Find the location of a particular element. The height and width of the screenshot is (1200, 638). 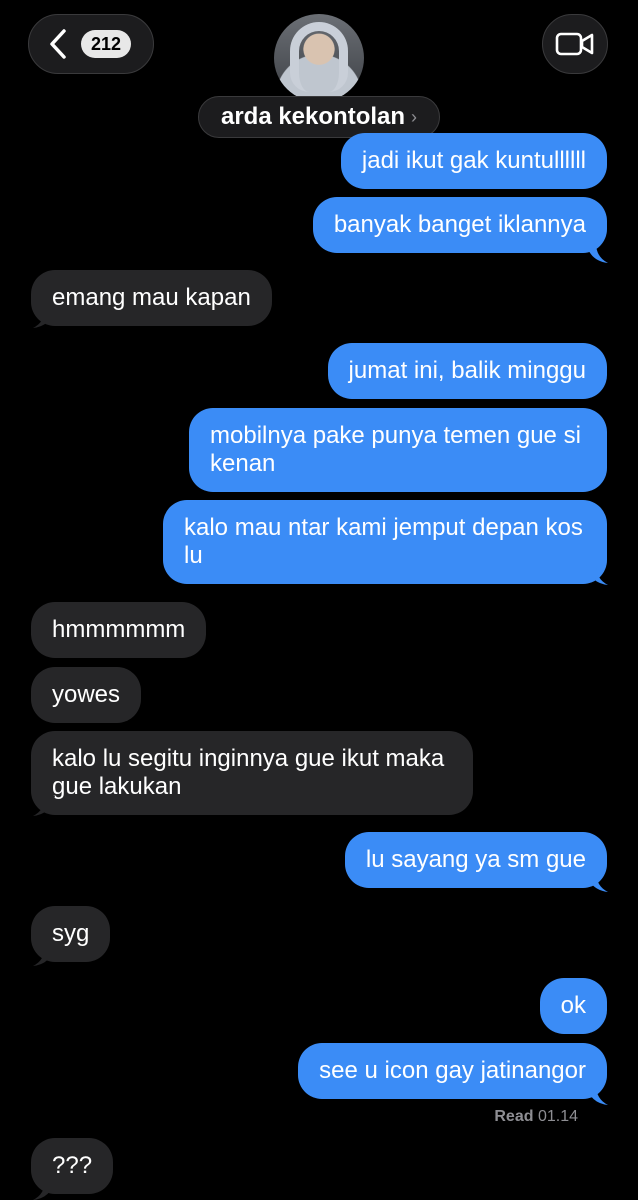

unread-count-badge: 212 is located at coordinates (106, 44).